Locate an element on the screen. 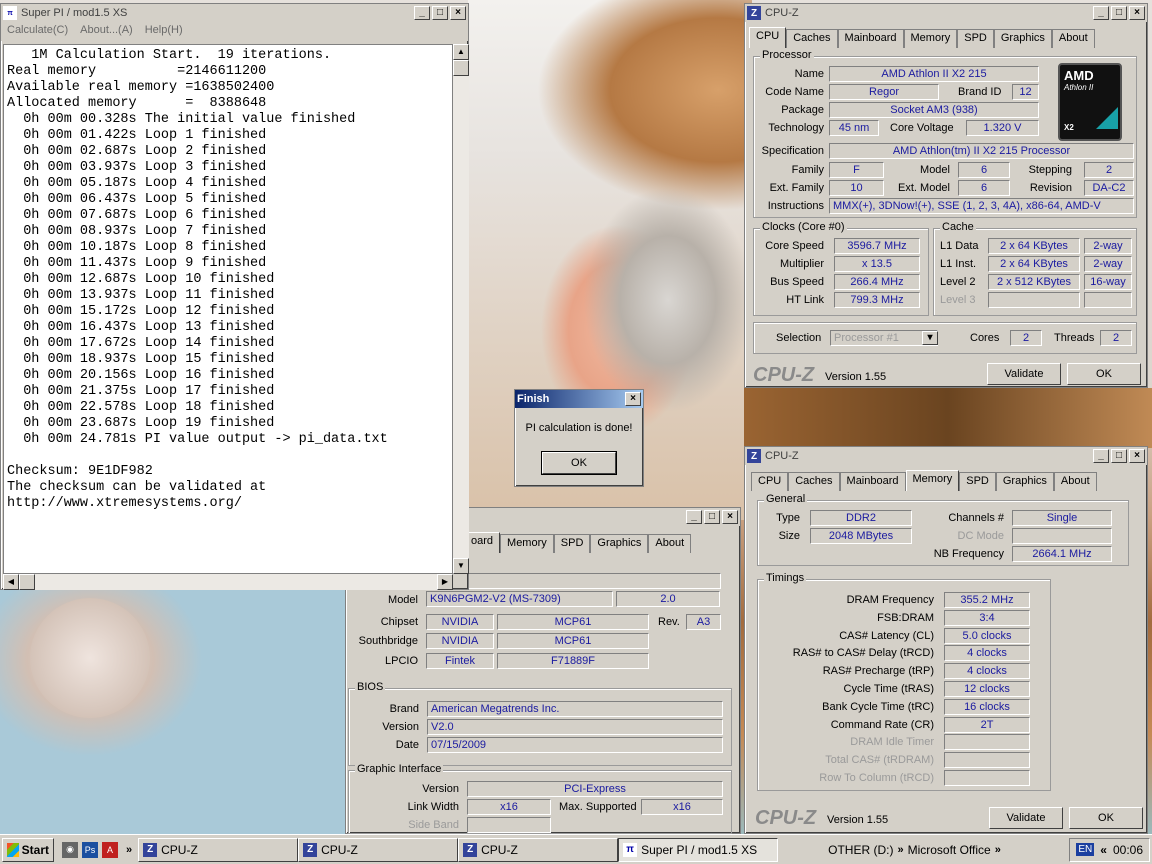 The width and height of the screenshot is (1152, 864). cpuz-cpu-titlebar: Z CPU-Z _ □ × is located at coordinates (946, 13).